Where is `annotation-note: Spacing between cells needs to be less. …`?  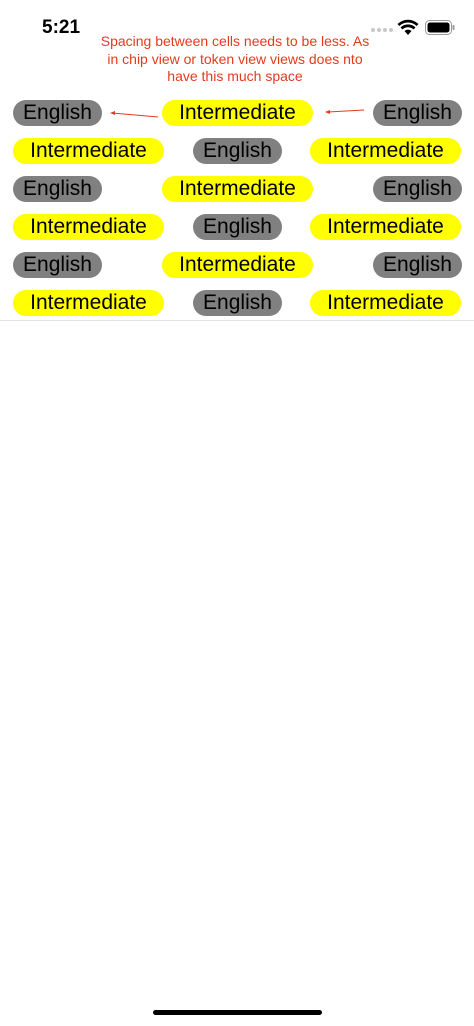
annotation-note: Spacing between cells needs to be less. … is located at coordinates (235, 58).